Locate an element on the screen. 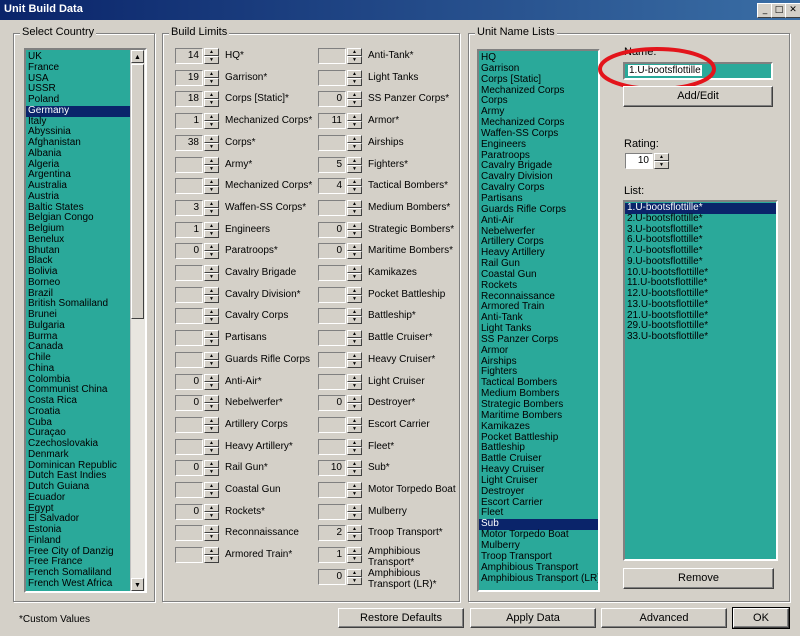 Image resolution: width=800 pixels, height=636 pixels. build-limit-input: 4 is located at coordinates (332, 186).